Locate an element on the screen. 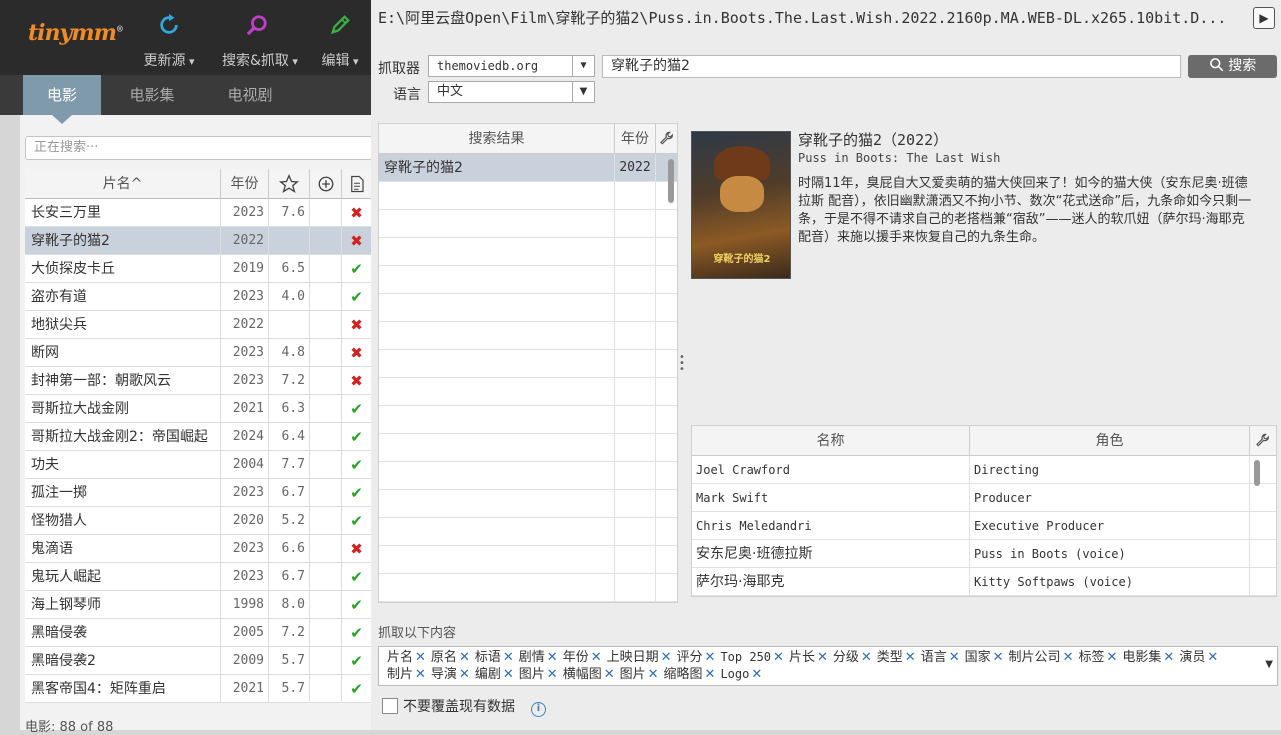 This screenshot has height=735, width=1281. movie-row: 穿靴子的猫2 2022 ✖ is located at coordinates (198, 241).